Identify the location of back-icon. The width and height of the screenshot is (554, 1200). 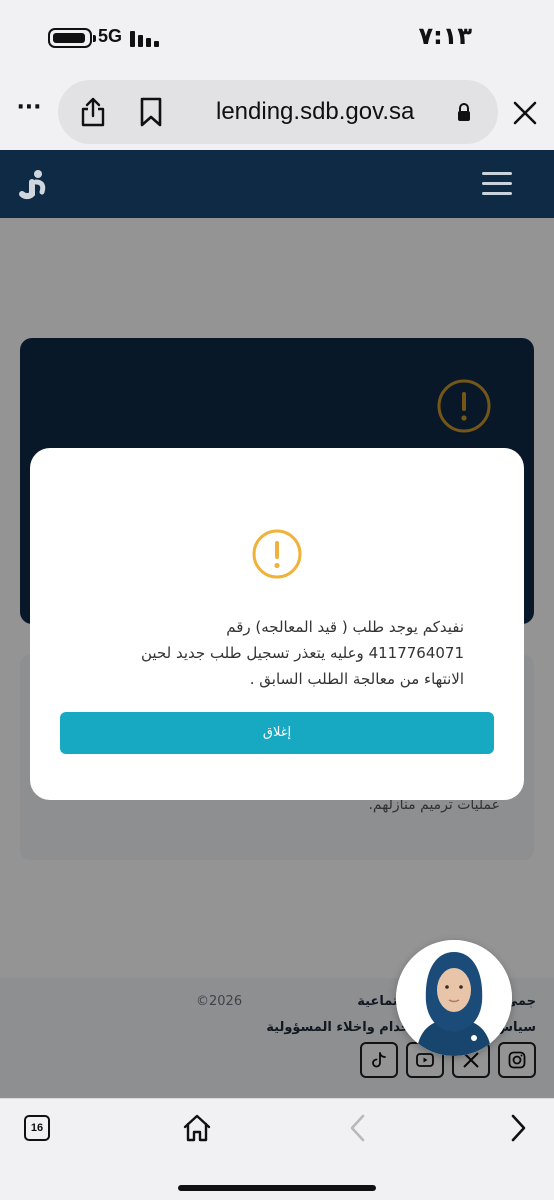
(358, 1128).